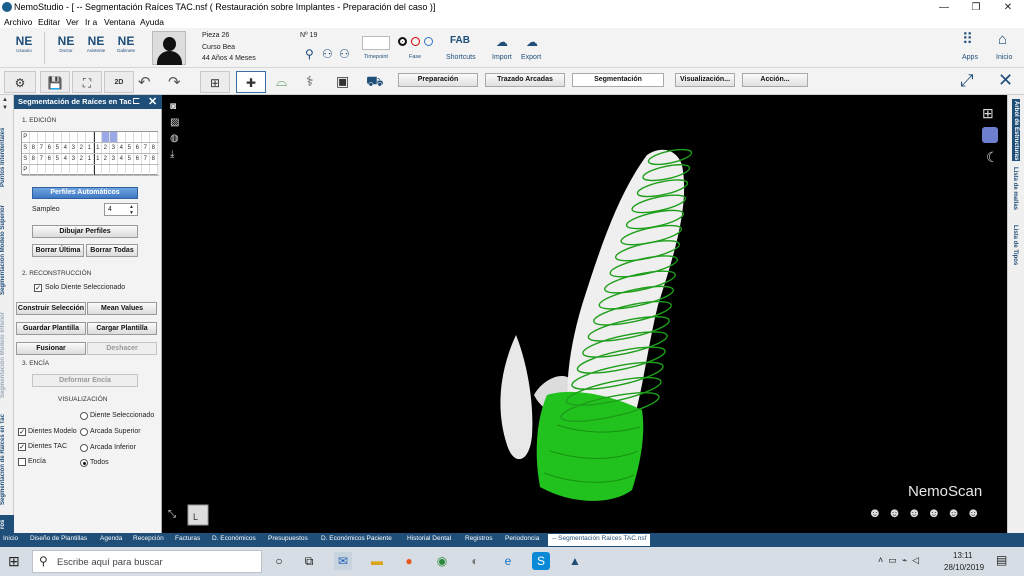 This screenshot has width=1024, height=576. What do you see at coordinates (478, 538) in the screenshot?
I see `btab-registros: Registros` at bounding box center [478, 538].